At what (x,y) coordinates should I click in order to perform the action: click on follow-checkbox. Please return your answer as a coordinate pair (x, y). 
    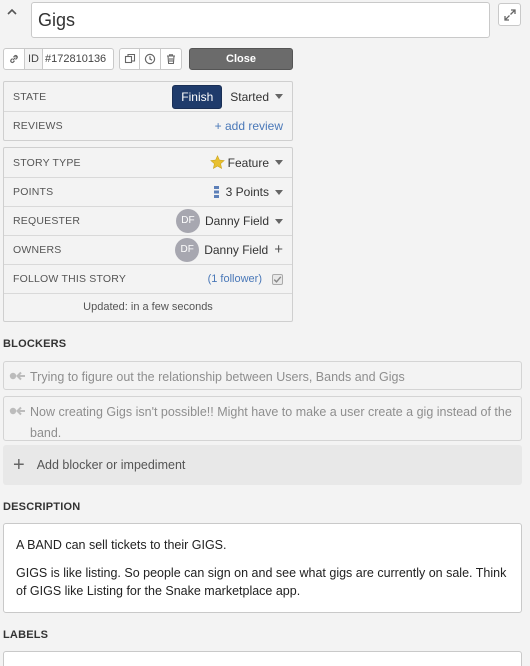
    Looking at the image, I should click on (277, 279).